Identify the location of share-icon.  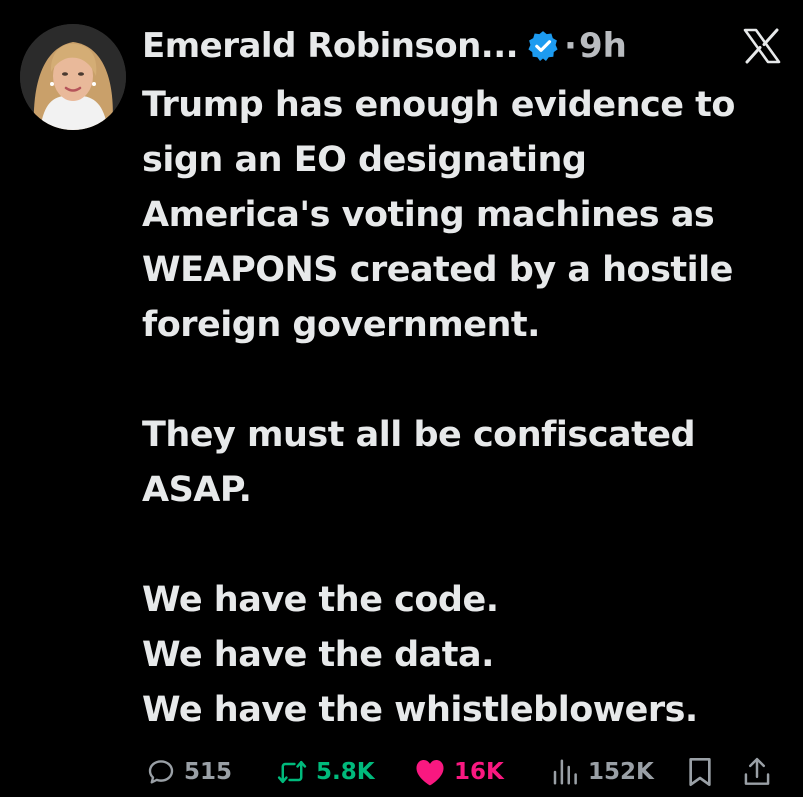
(757, 771).